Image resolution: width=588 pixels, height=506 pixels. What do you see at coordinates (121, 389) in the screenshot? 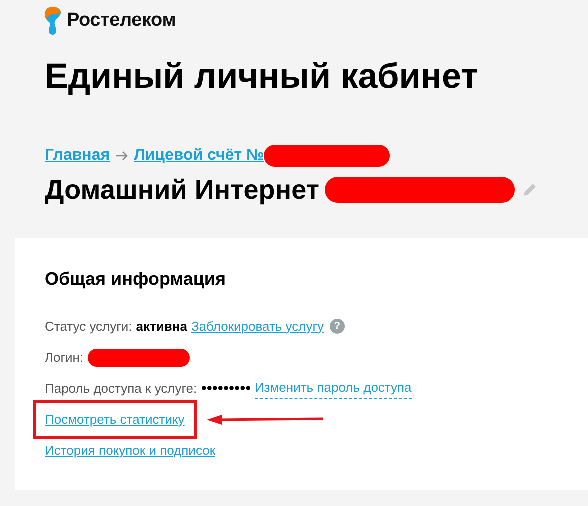
I see `field-label: Пароль доступа к услуге:` at bounding box center [121, 389].